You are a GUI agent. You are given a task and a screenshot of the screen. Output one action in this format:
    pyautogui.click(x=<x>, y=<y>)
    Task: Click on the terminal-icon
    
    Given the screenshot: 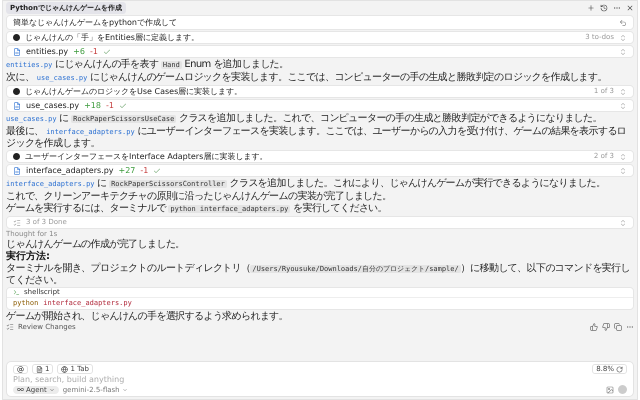 What is the action you would take?
    pyautogui.click(x=16, y=292)
    